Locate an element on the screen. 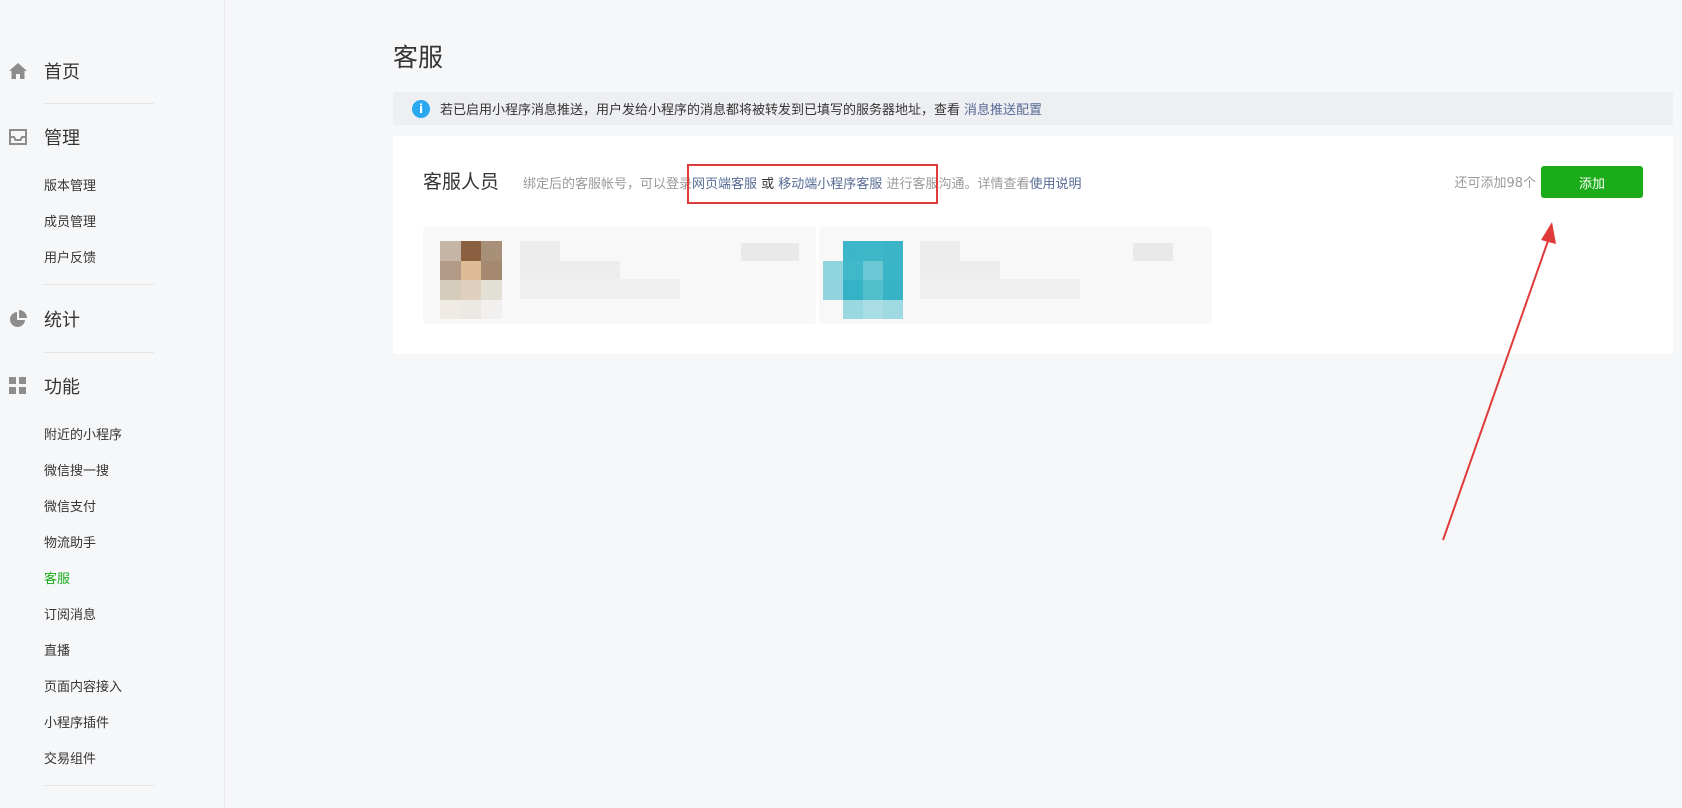 The width and height of the screenshot is (1682, 808). page-title: 客服 is located at coordinates (418, 57).